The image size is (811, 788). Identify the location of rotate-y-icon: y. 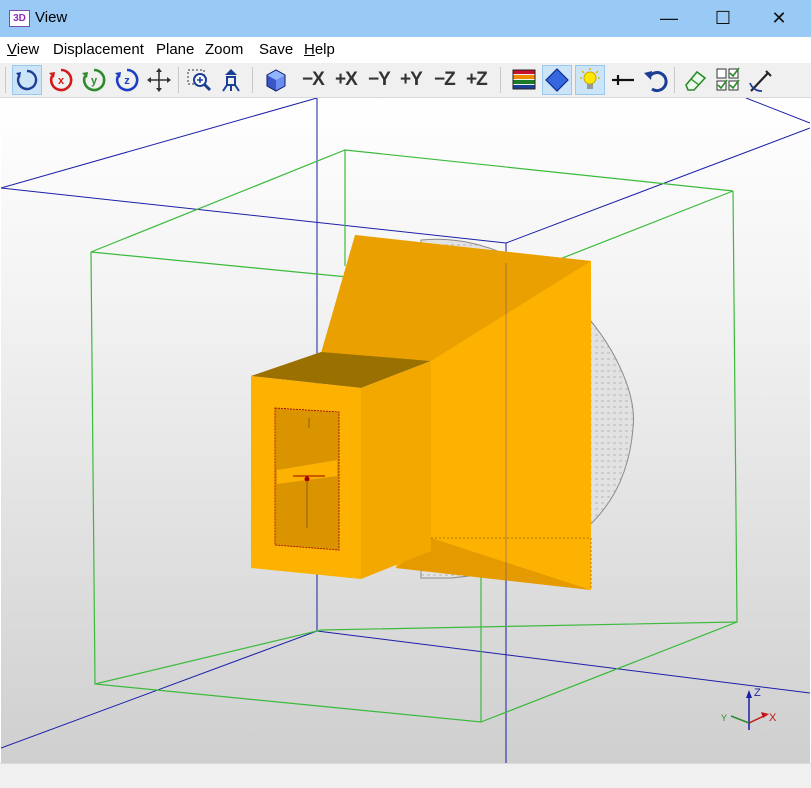
(94, 80).